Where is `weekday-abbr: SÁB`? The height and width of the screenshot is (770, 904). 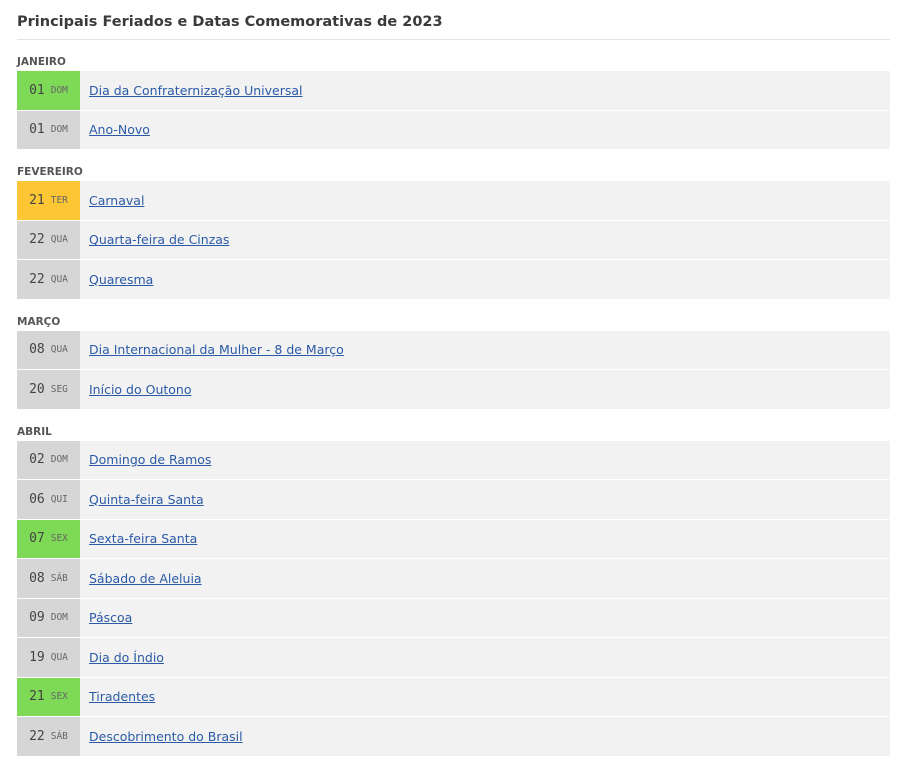
weekday-abbr: SÁB is located at coordinates (59, 736).